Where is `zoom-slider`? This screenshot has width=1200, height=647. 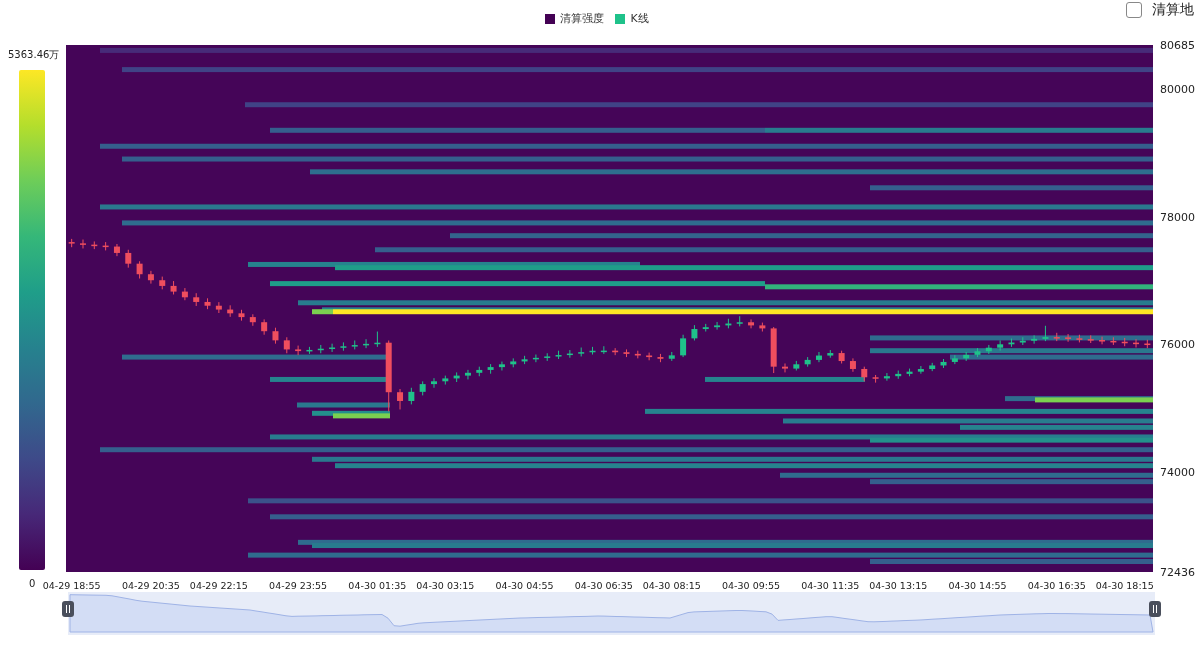
zoom-slider is located at coordinates (611, 613).